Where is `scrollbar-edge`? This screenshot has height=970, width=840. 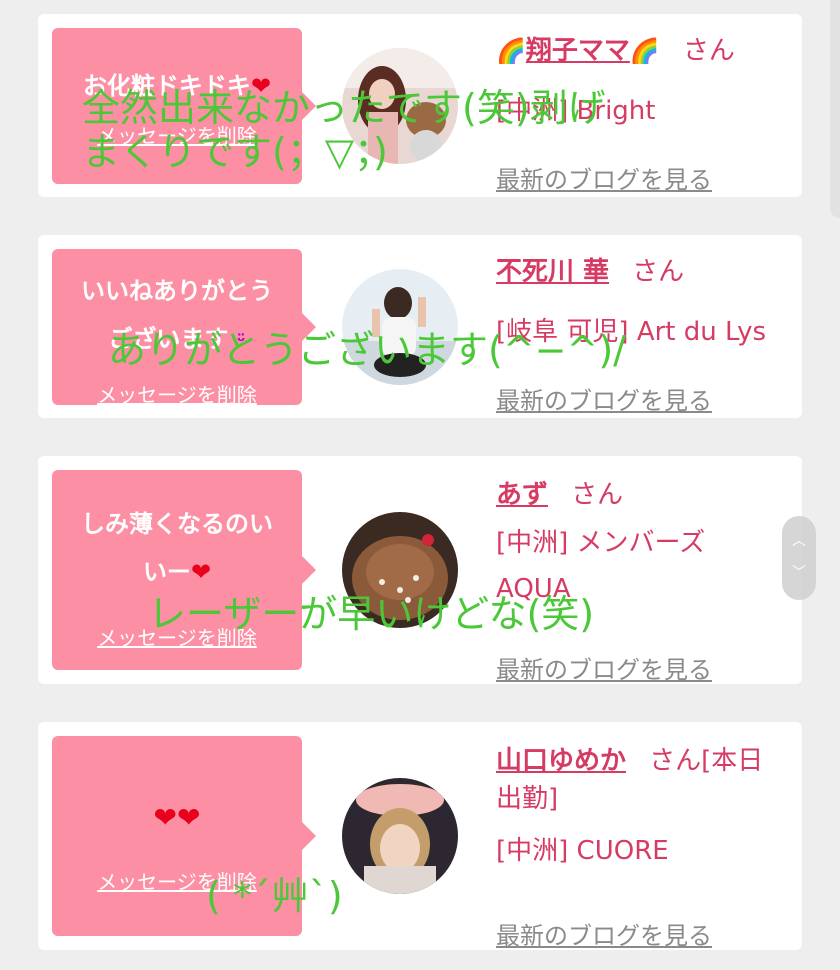 scrollbar-edge is located at coordinates (835, 109).